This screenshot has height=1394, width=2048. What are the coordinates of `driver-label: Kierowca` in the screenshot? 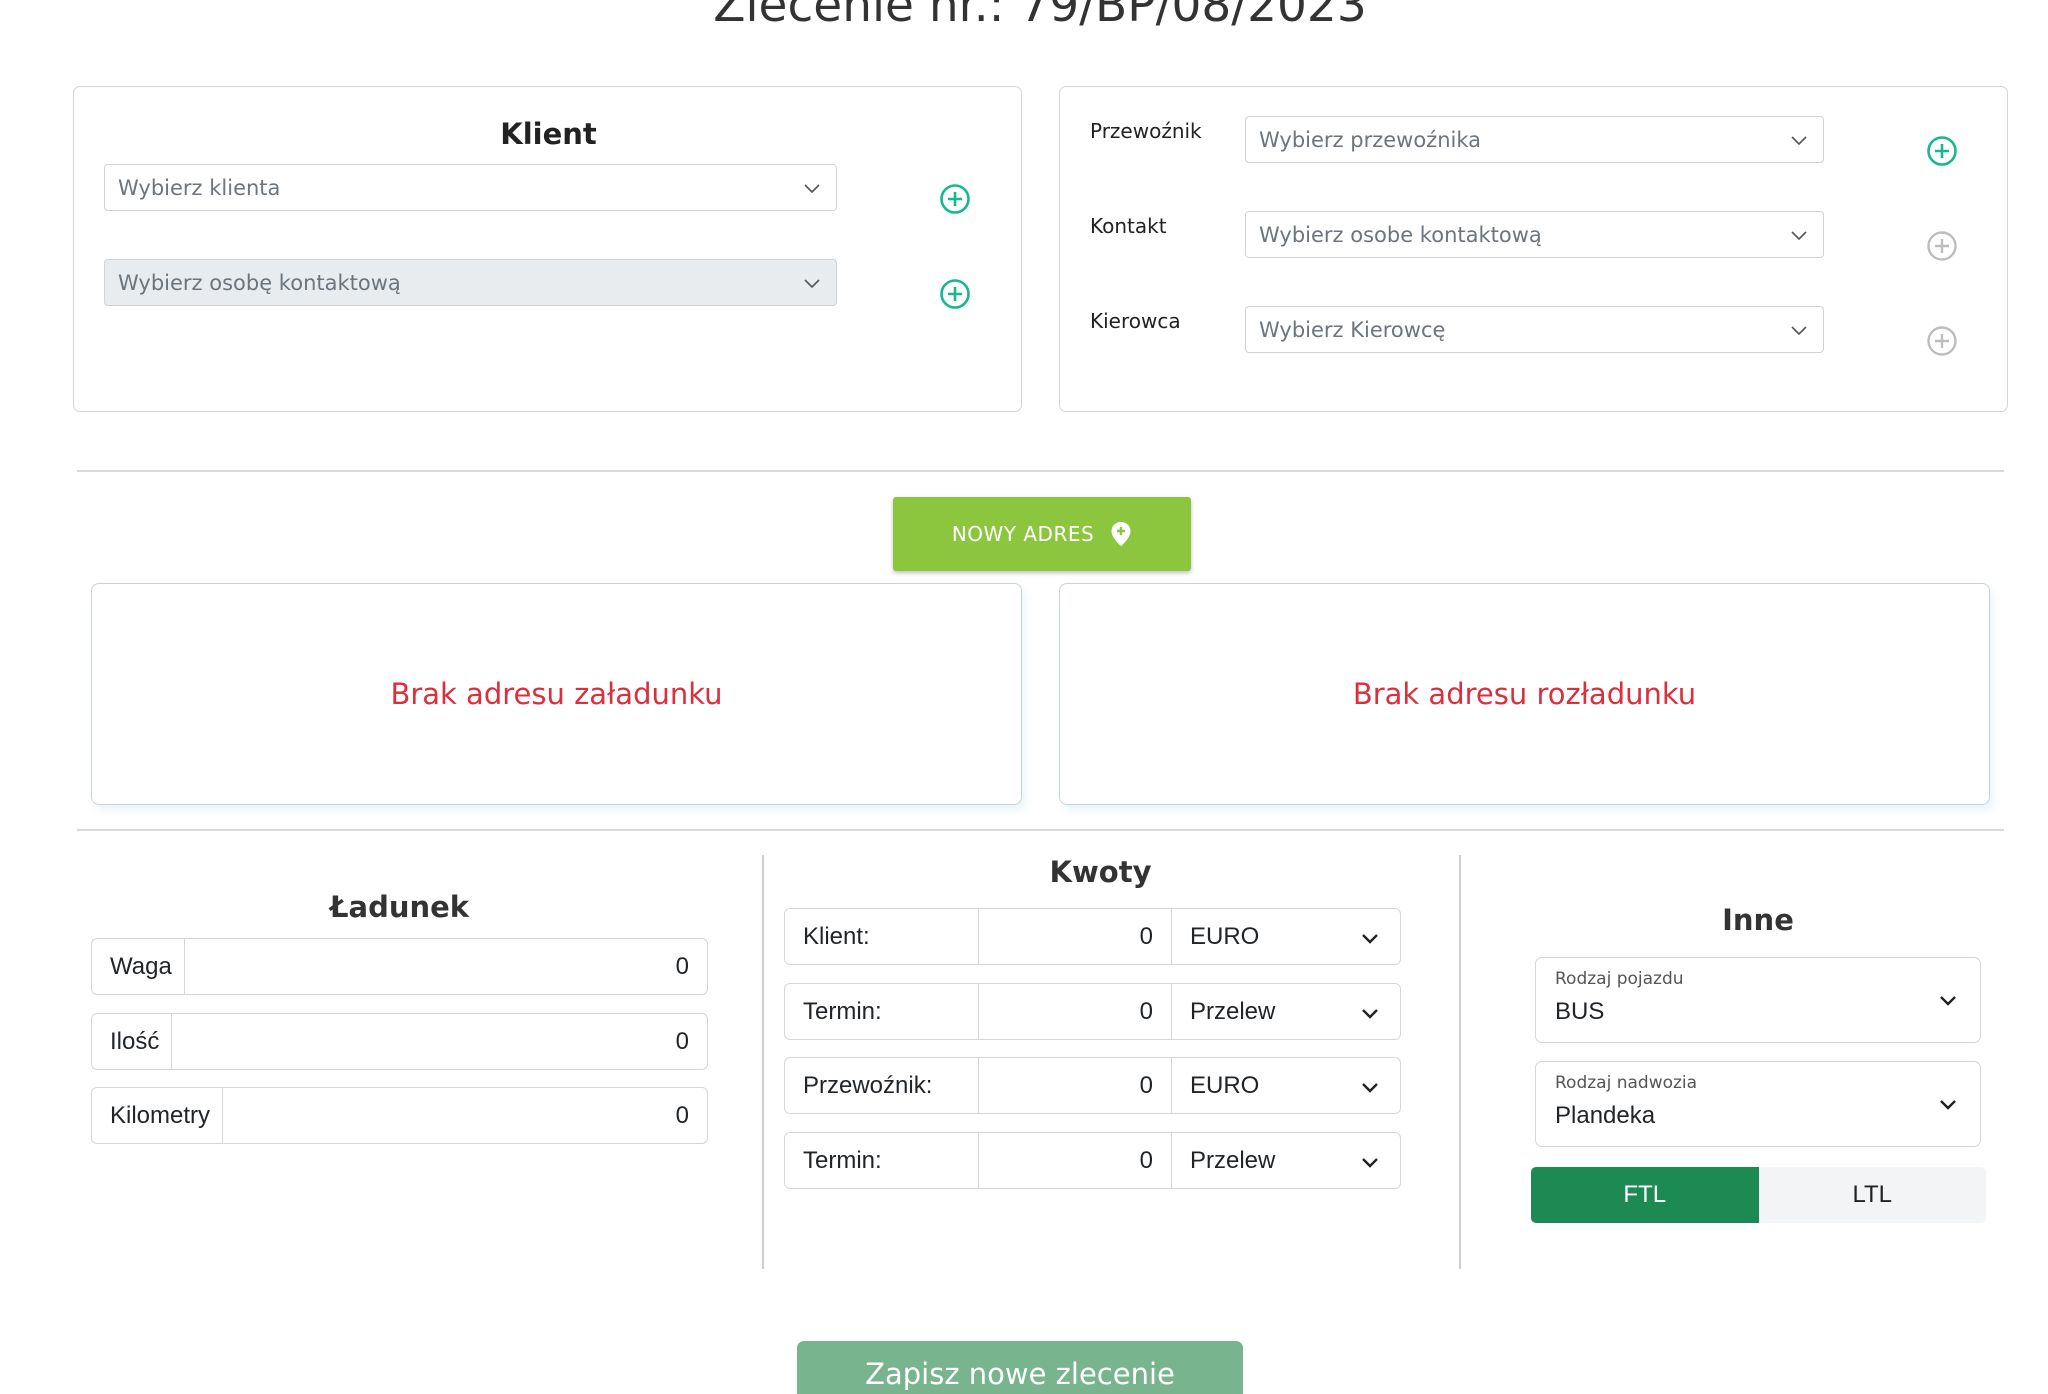 It's located at (1135, 321).